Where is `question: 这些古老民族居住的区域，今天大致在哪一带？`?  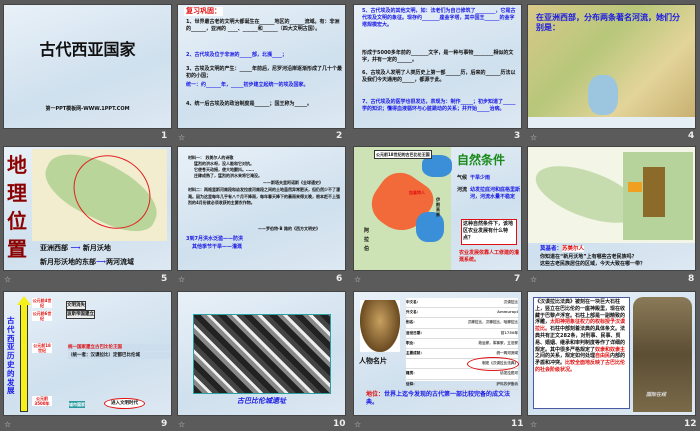
question: 这些古老民族居住的区域，今天大致在哪一带？ is located at coordinates (593, 264).